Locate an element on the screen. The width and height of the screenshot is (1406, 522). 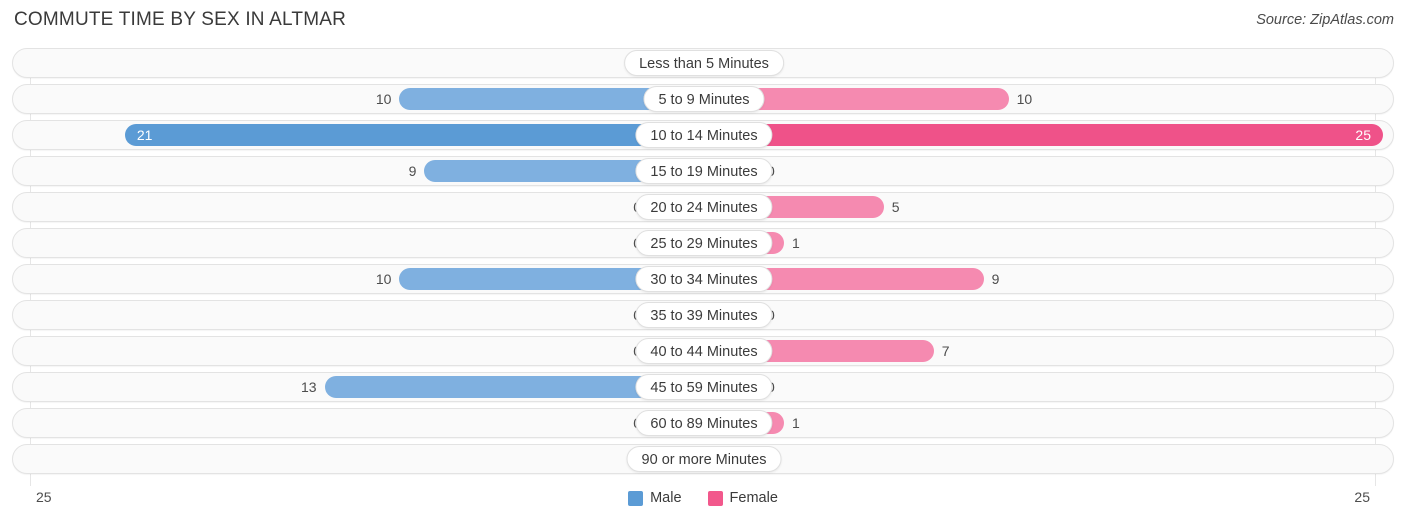
category-label: 60 to 89 Minutes is located at coordinates (704, 423).